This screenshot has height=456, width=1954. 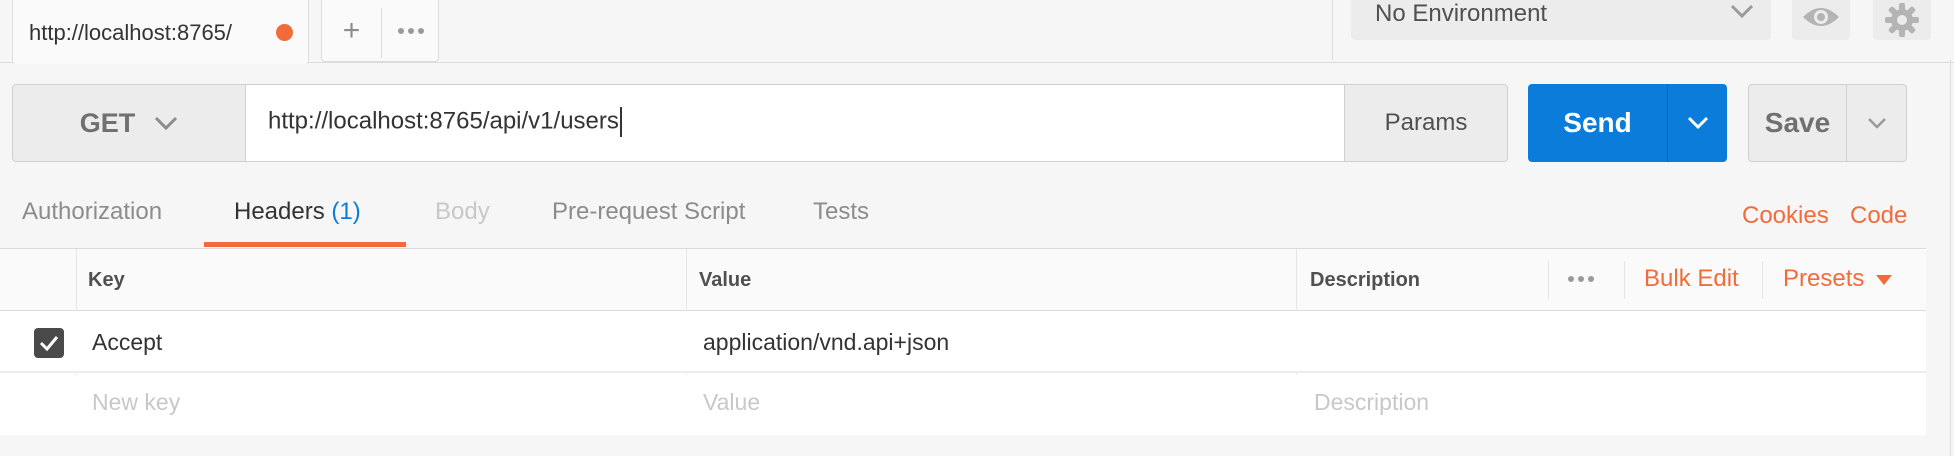 I want to click on send-button: Send, so click(x=1597, y=123).